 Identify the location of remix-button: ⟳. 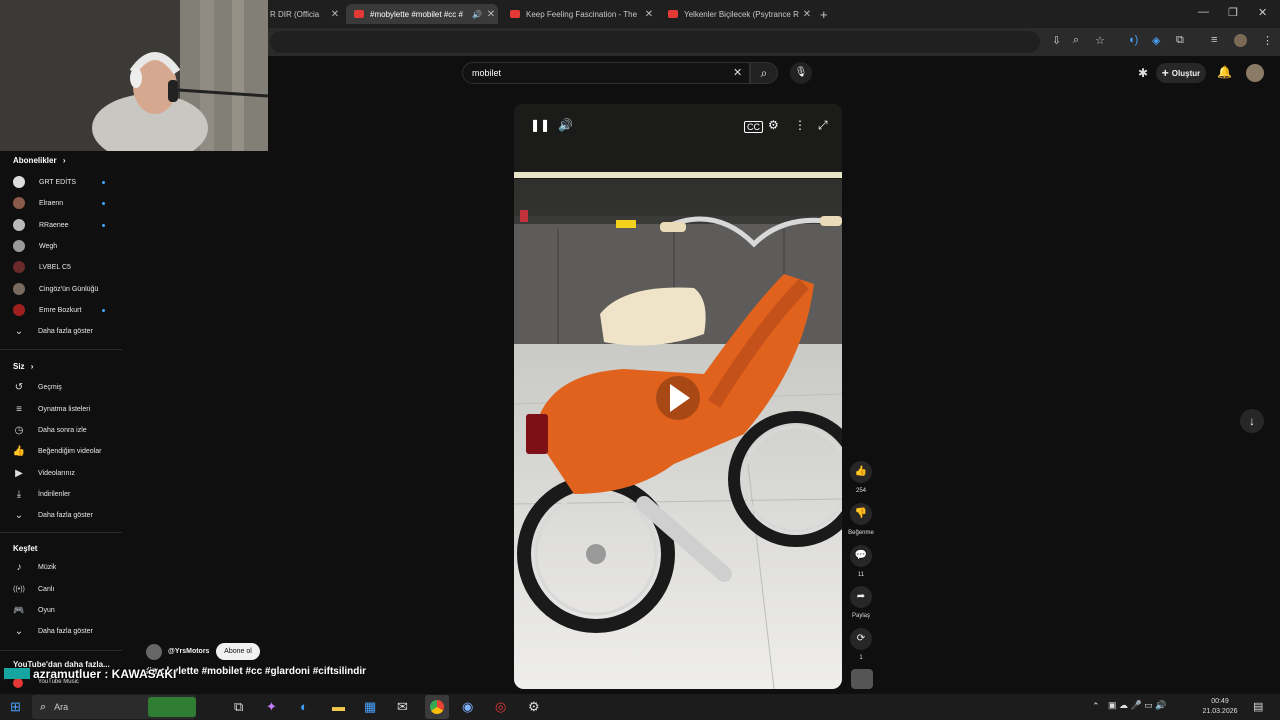
(861, 639).